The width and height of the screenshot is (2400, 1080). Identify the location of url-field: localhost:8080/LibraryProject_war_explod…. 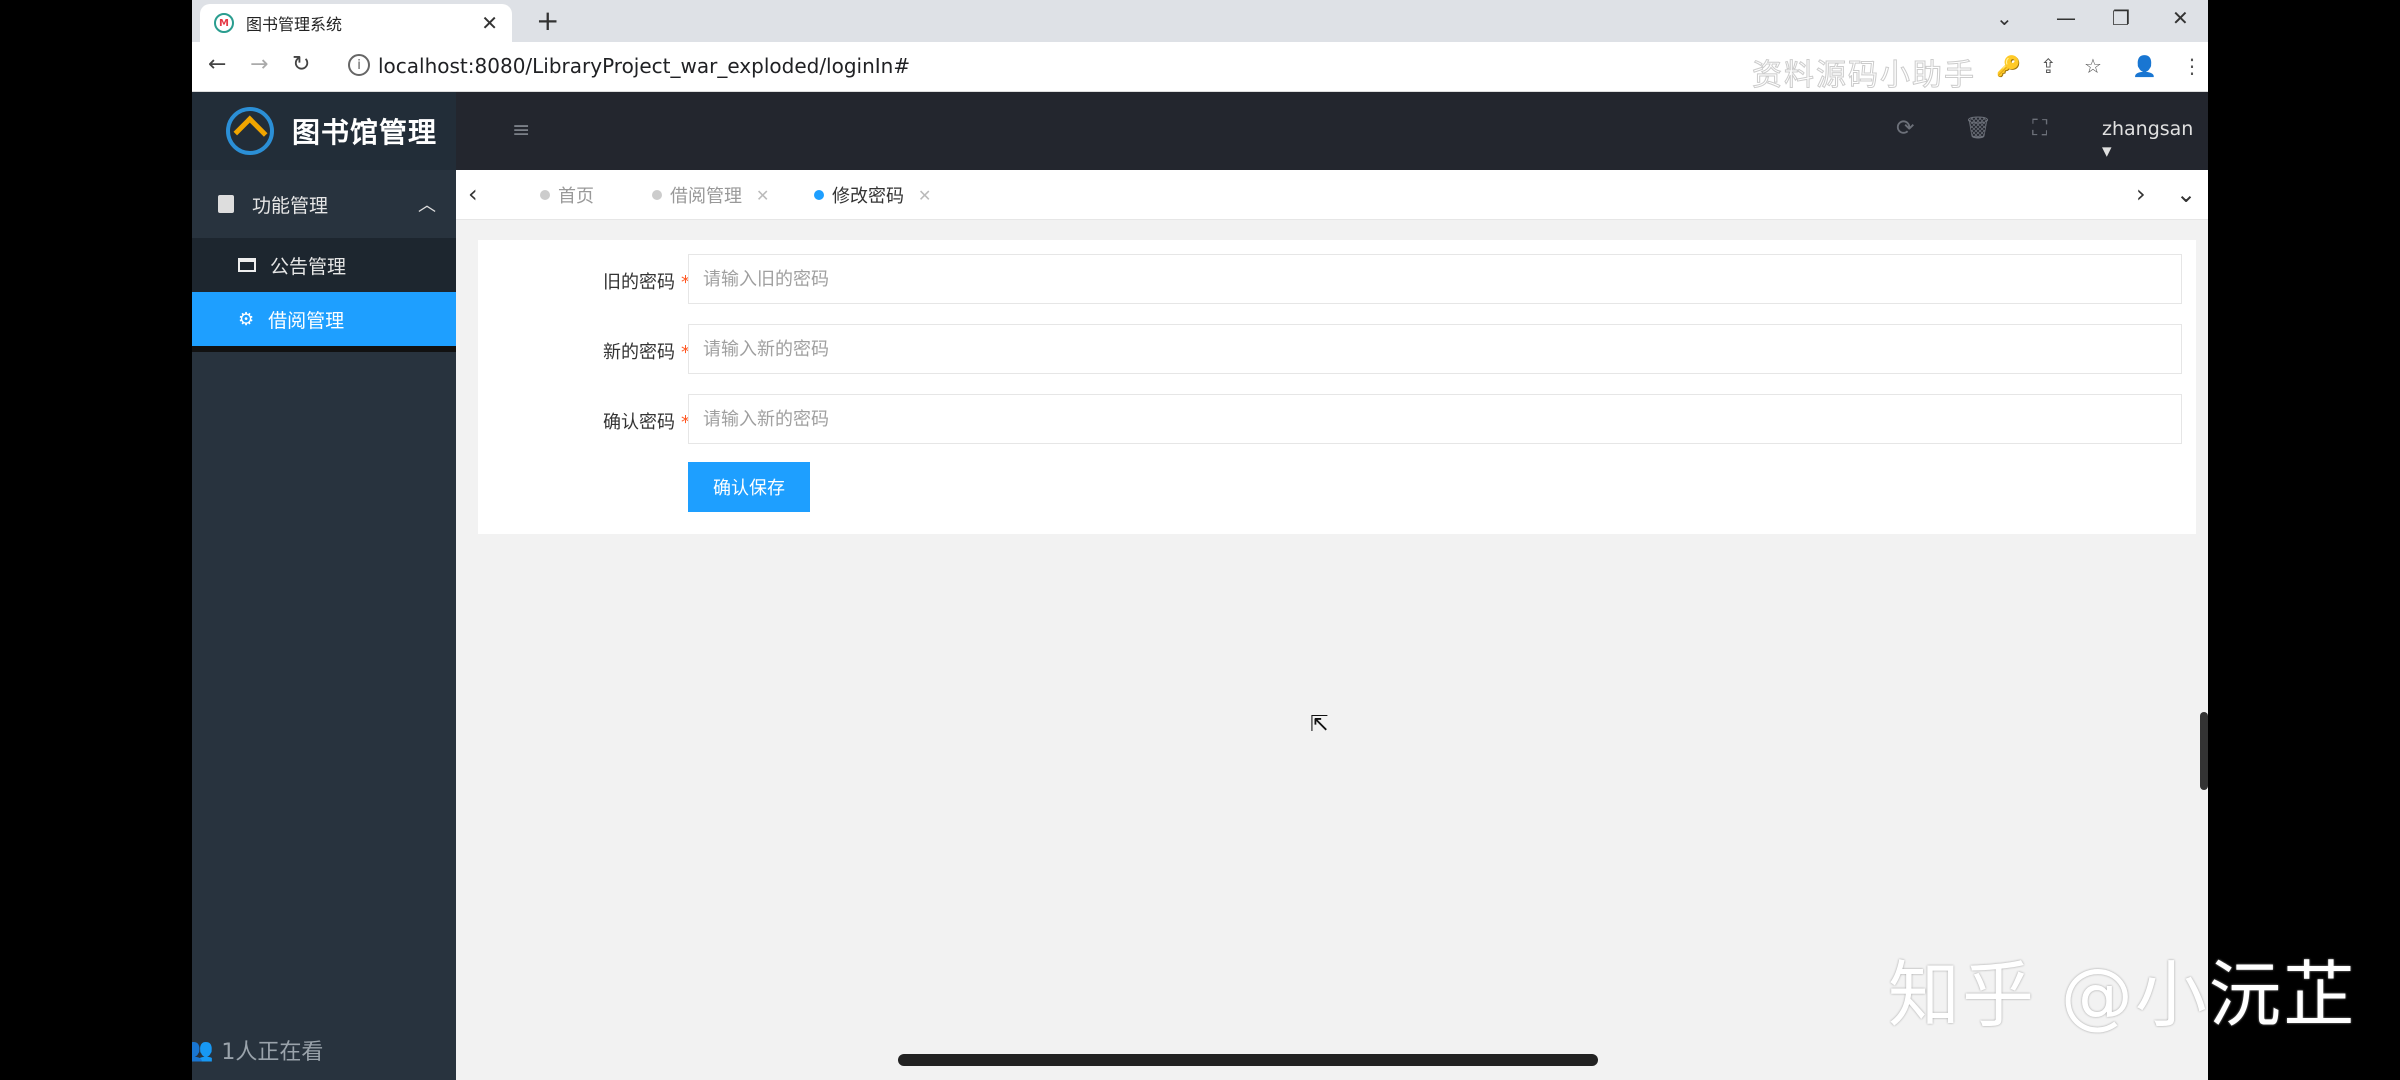
(644, 66).